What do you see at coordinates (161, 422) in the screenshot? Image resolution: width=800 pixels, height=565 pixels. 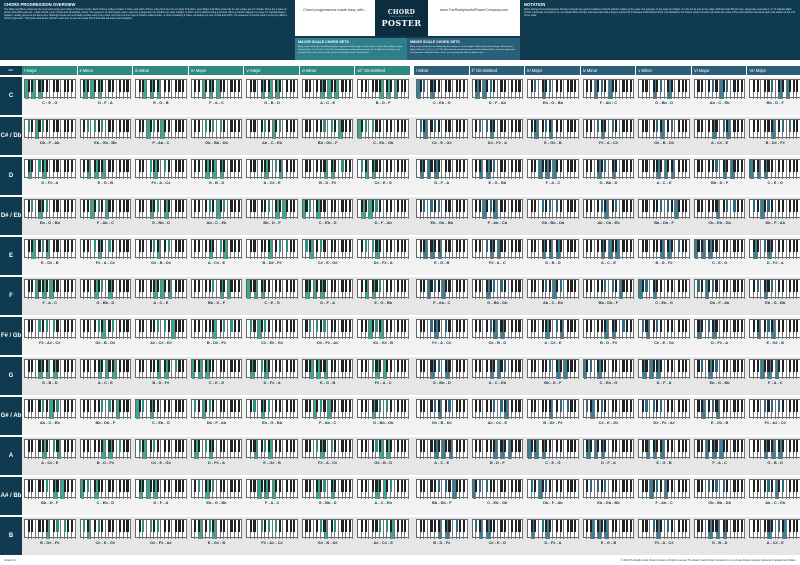 I see `chord-notes: C - Eb - G` at bounding box center [161, 422].